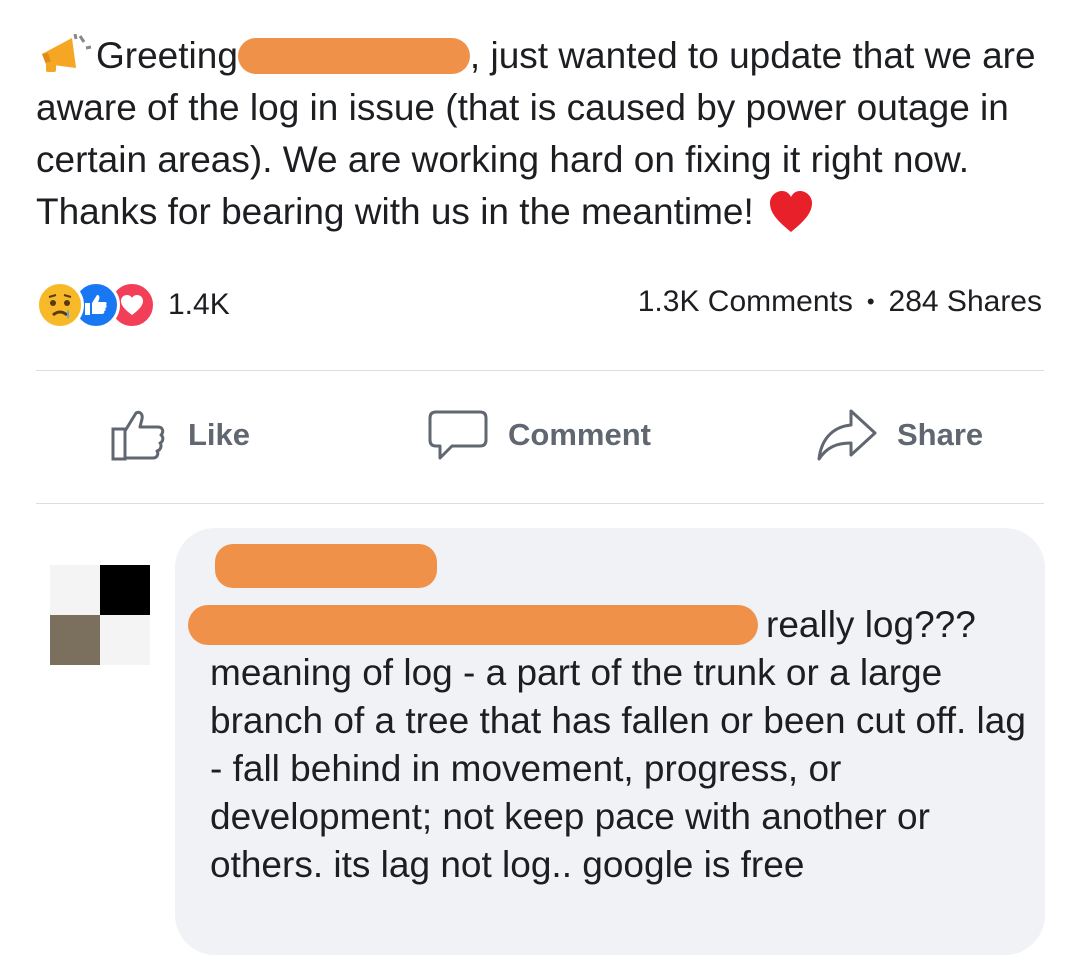  I want to click on thumbs-up-icon, so click(138, 435).